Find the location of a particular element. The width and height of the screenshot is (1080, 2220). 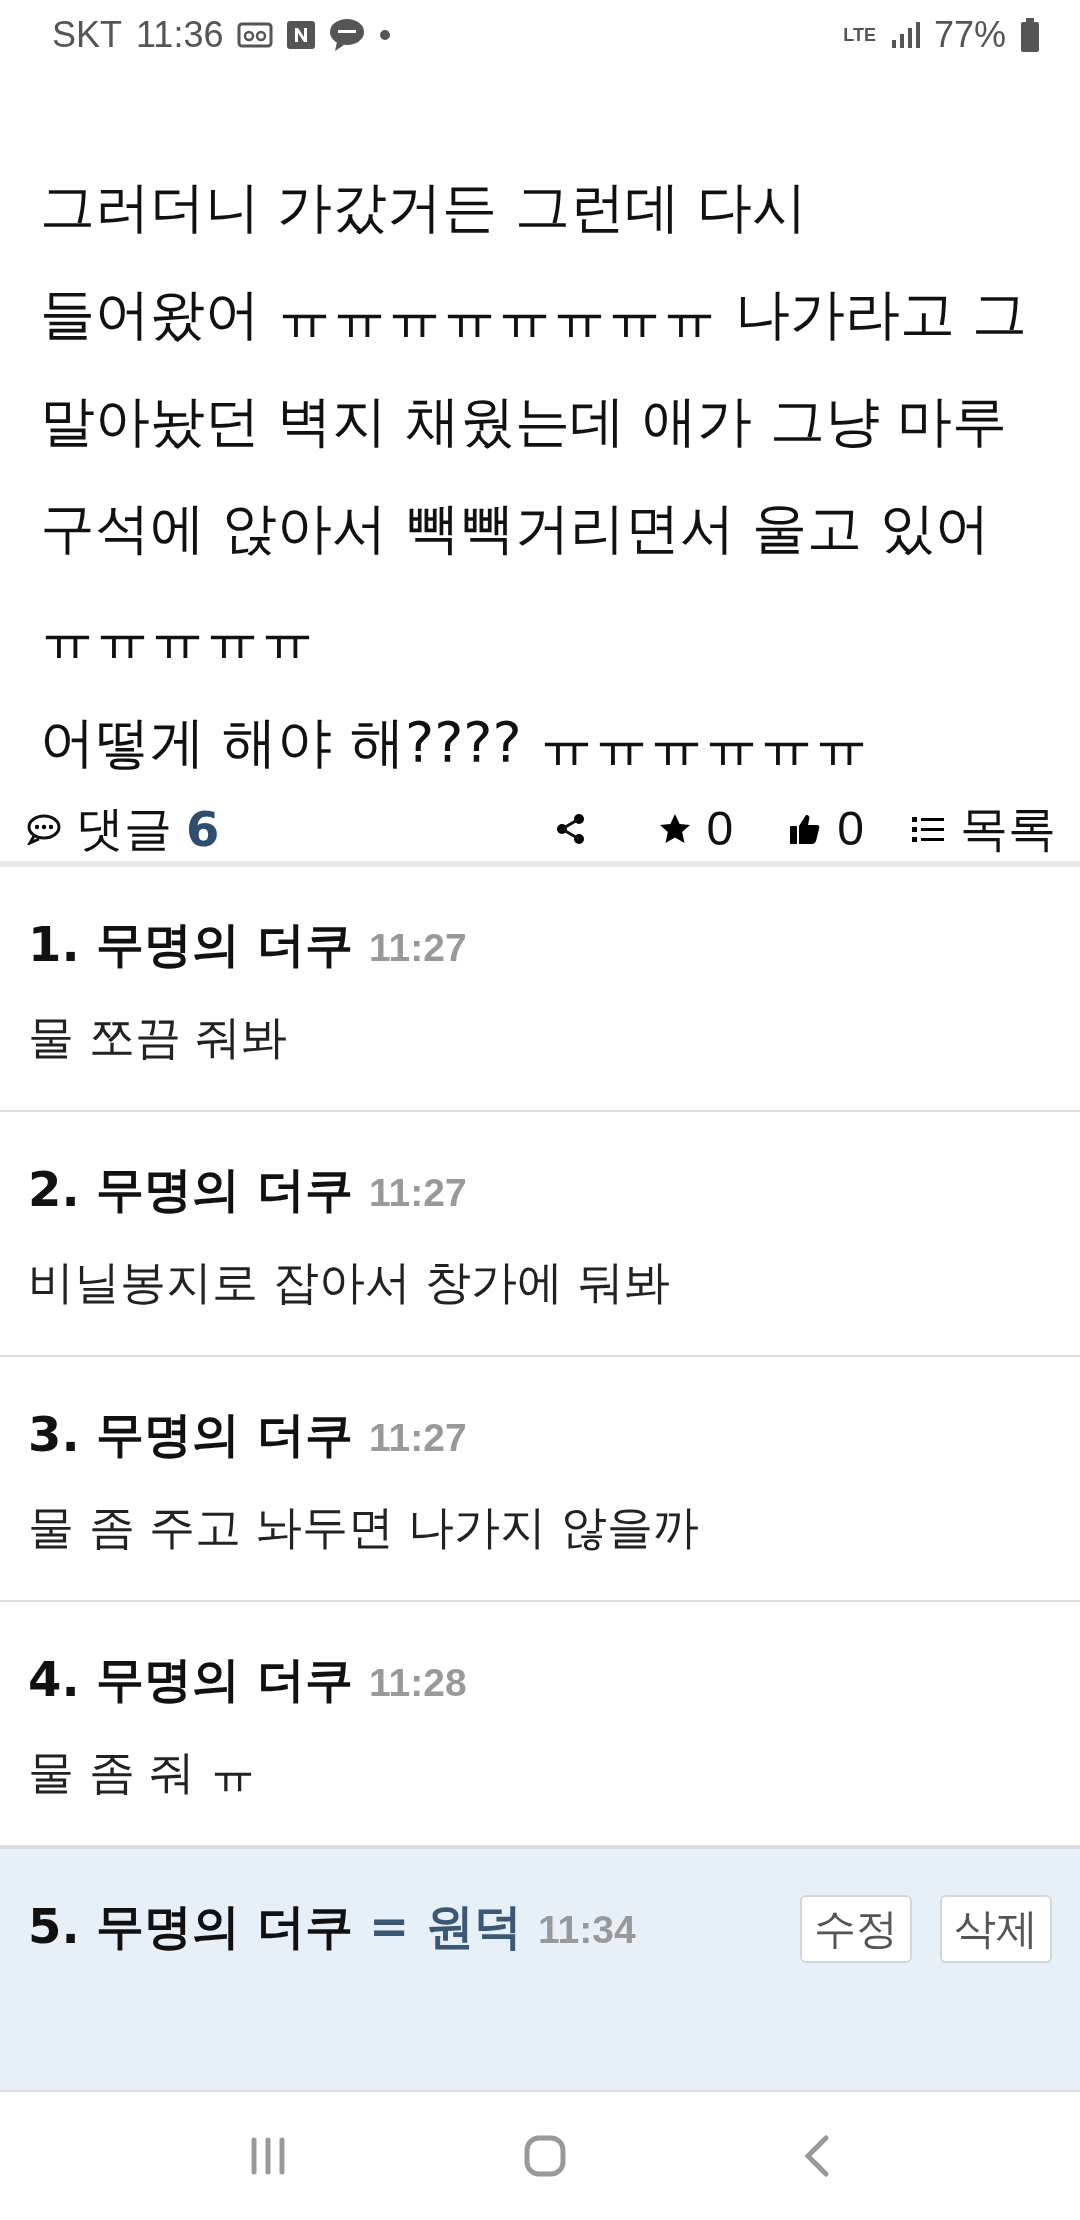

comment-text: 물 쪼끔 줘봐 is located at coordinates (158, 1037).